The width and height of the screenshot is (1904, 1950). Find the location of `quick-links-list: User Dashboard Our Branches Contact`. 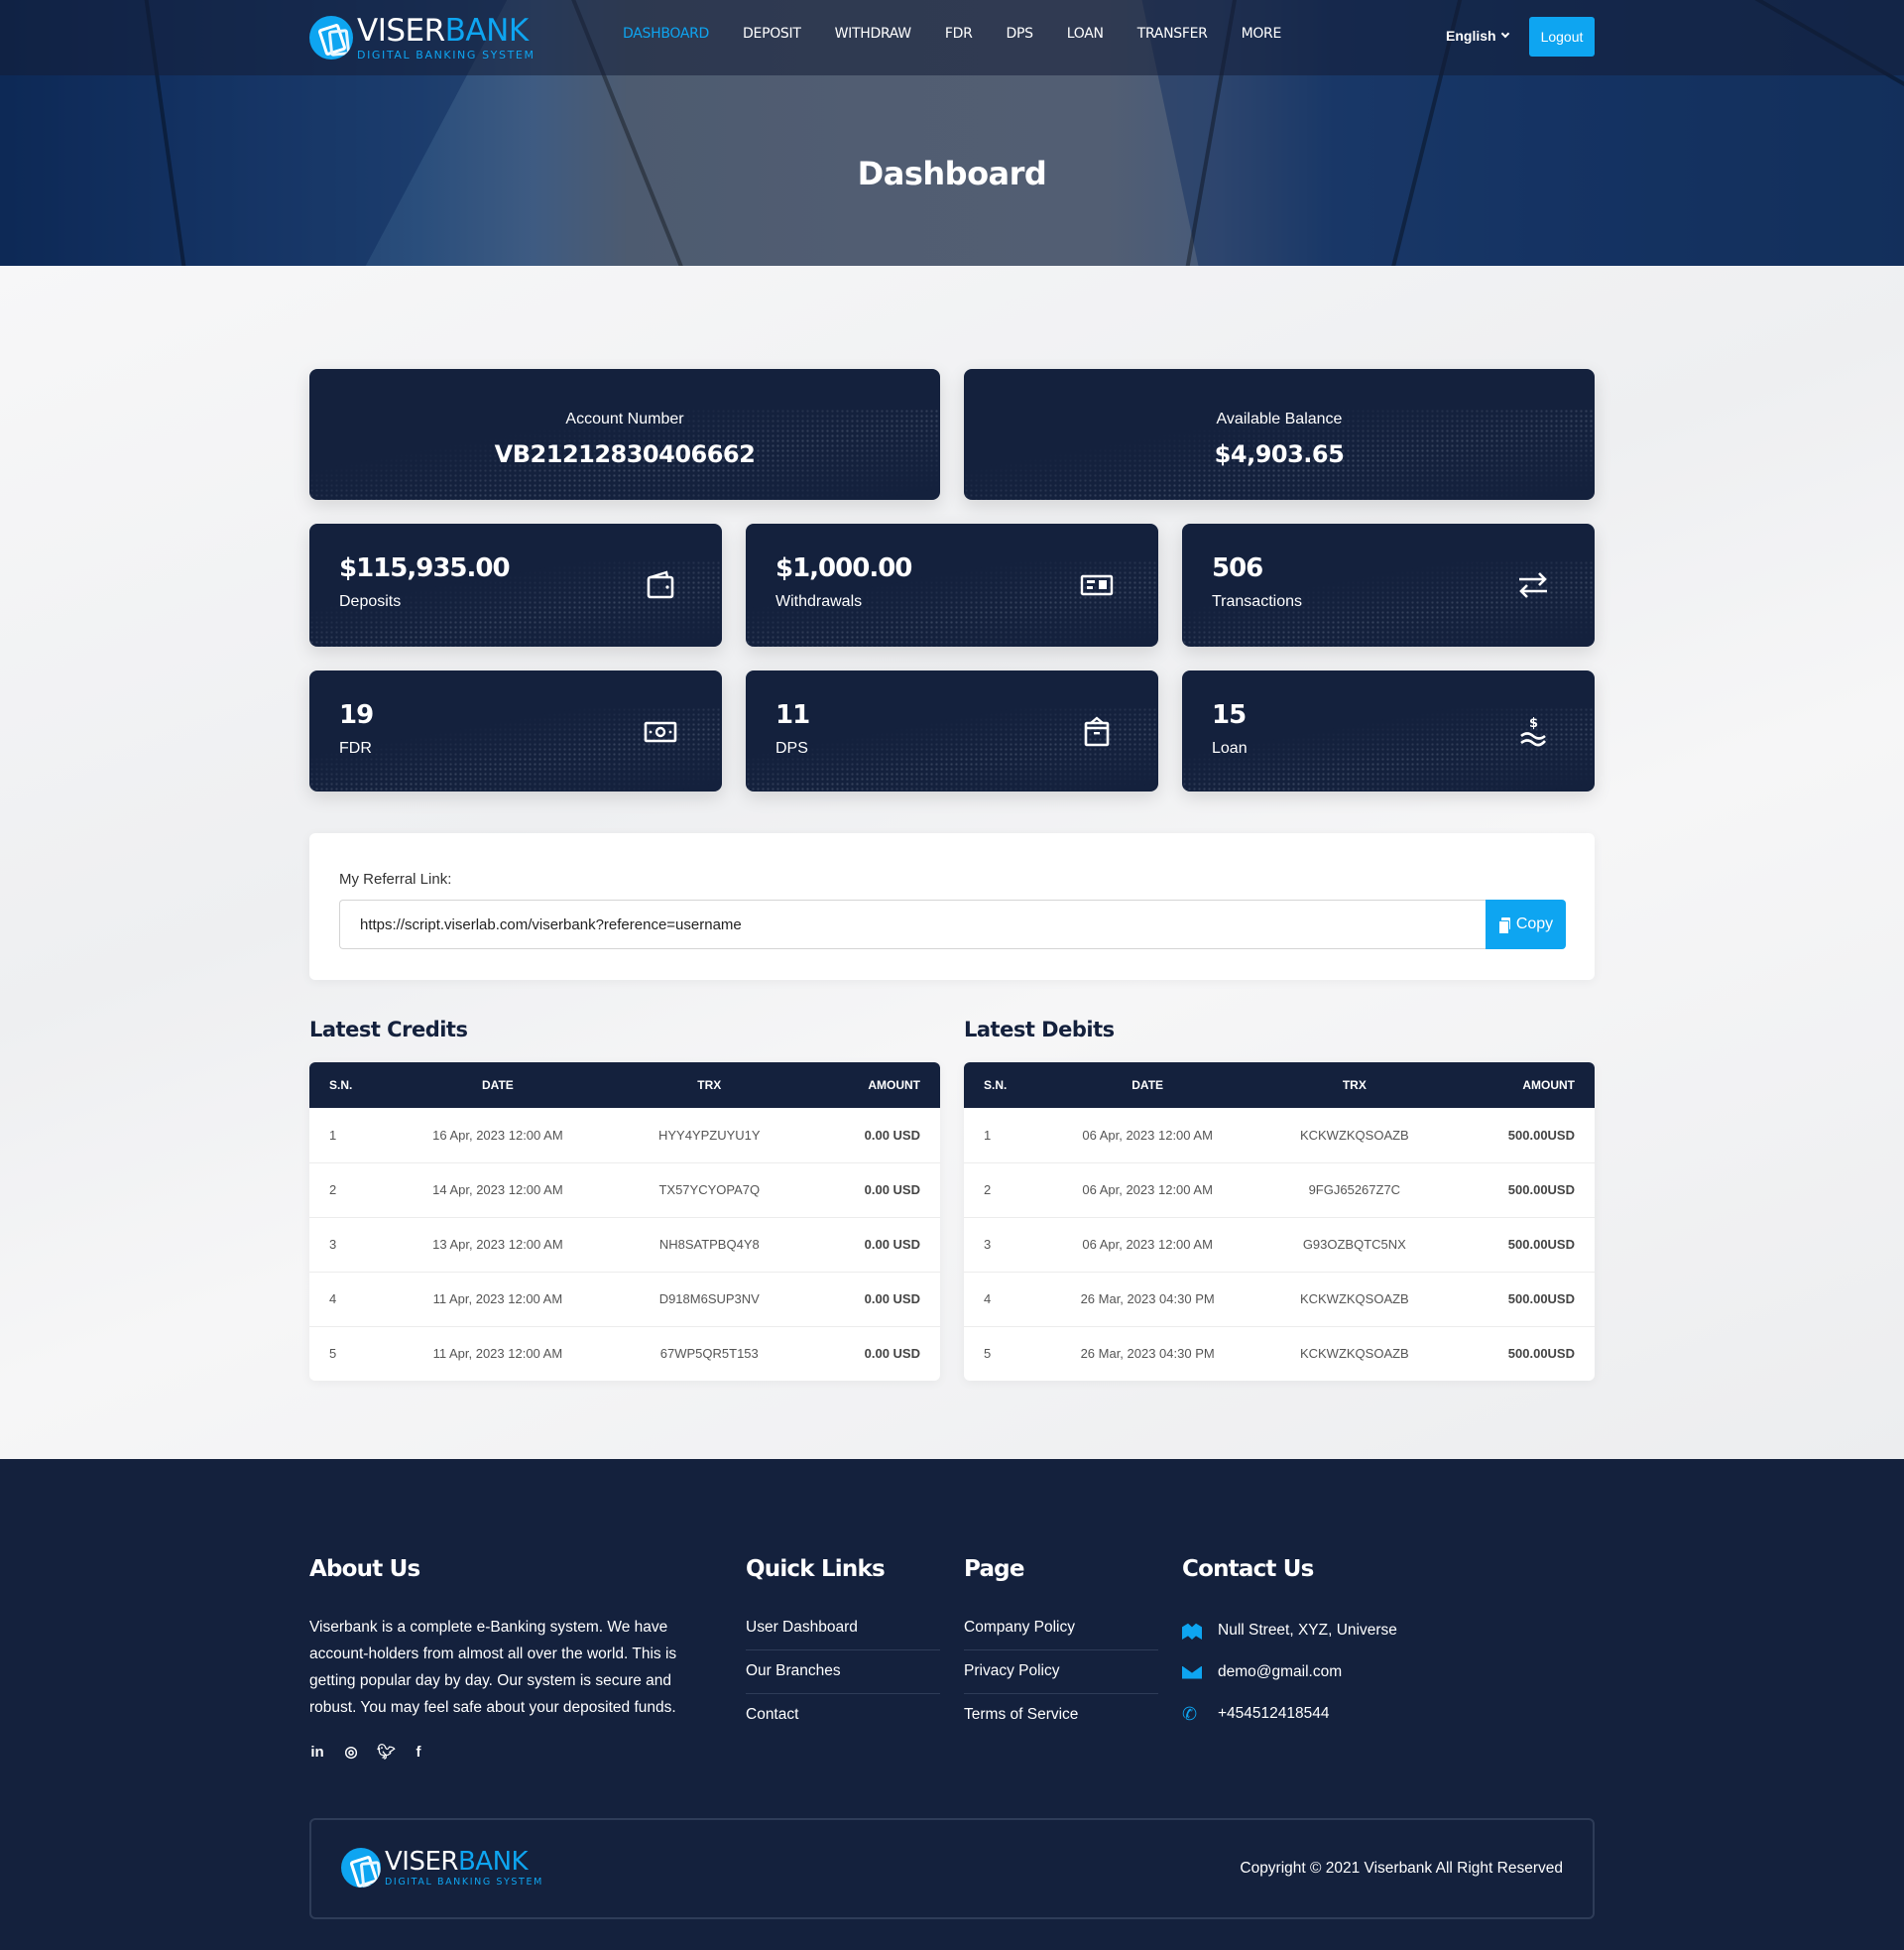

quick-links-list: User Dashboard Our Branches Contact is located at coordinates (843, 1673).